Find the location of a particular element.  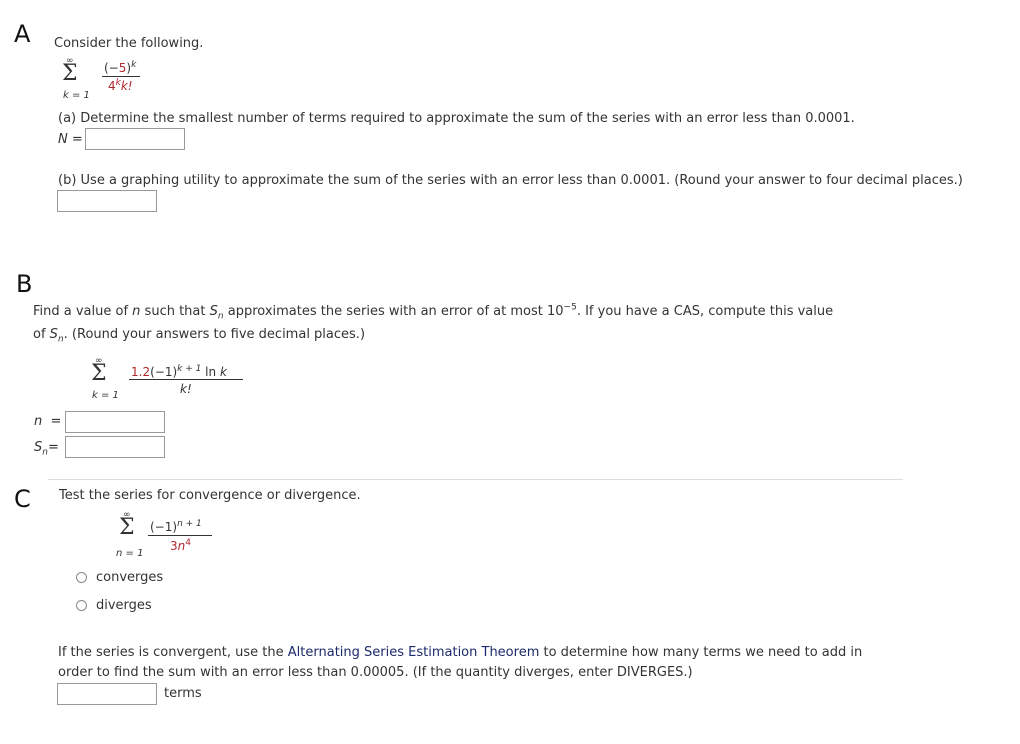

option-diverges-label: diverges is located at coordinates (124, 606).